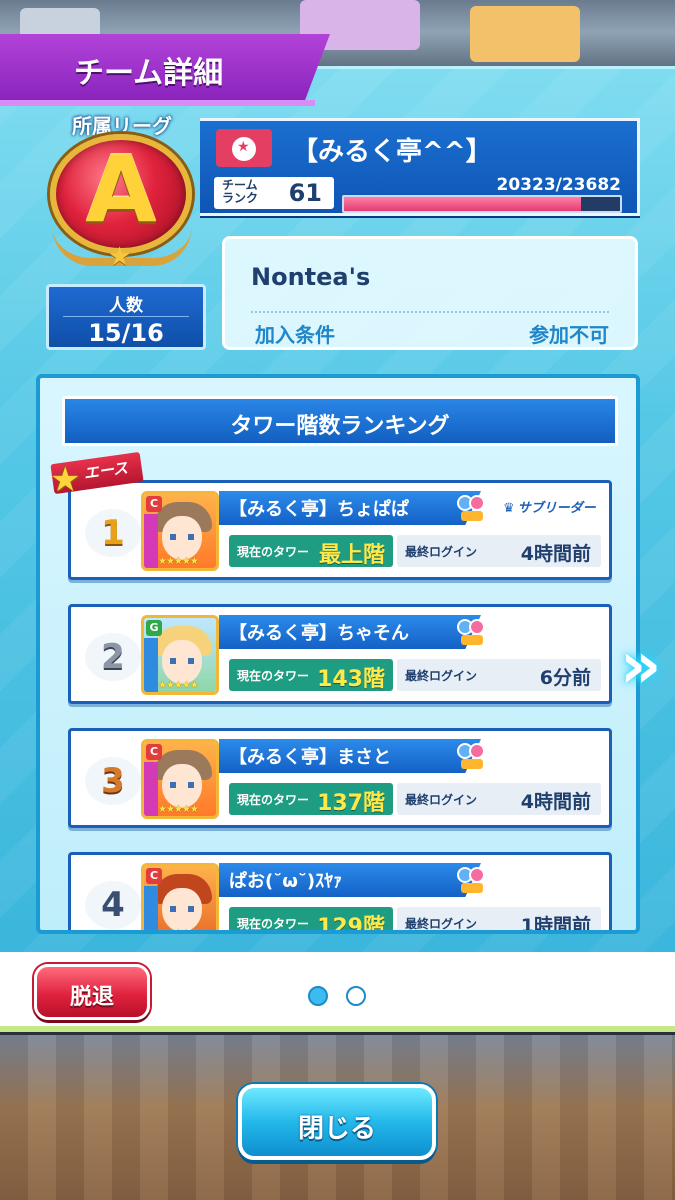 This screenshot has height=1200, width=675. Describe the element at coordinates (126, 306) in the screenshot. I see `member-count-label: 人数` at that location.